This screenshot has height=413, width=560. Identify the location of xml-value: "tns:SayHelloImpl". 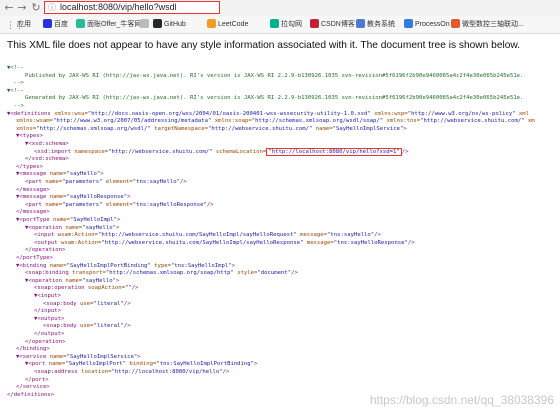
(201, 265).